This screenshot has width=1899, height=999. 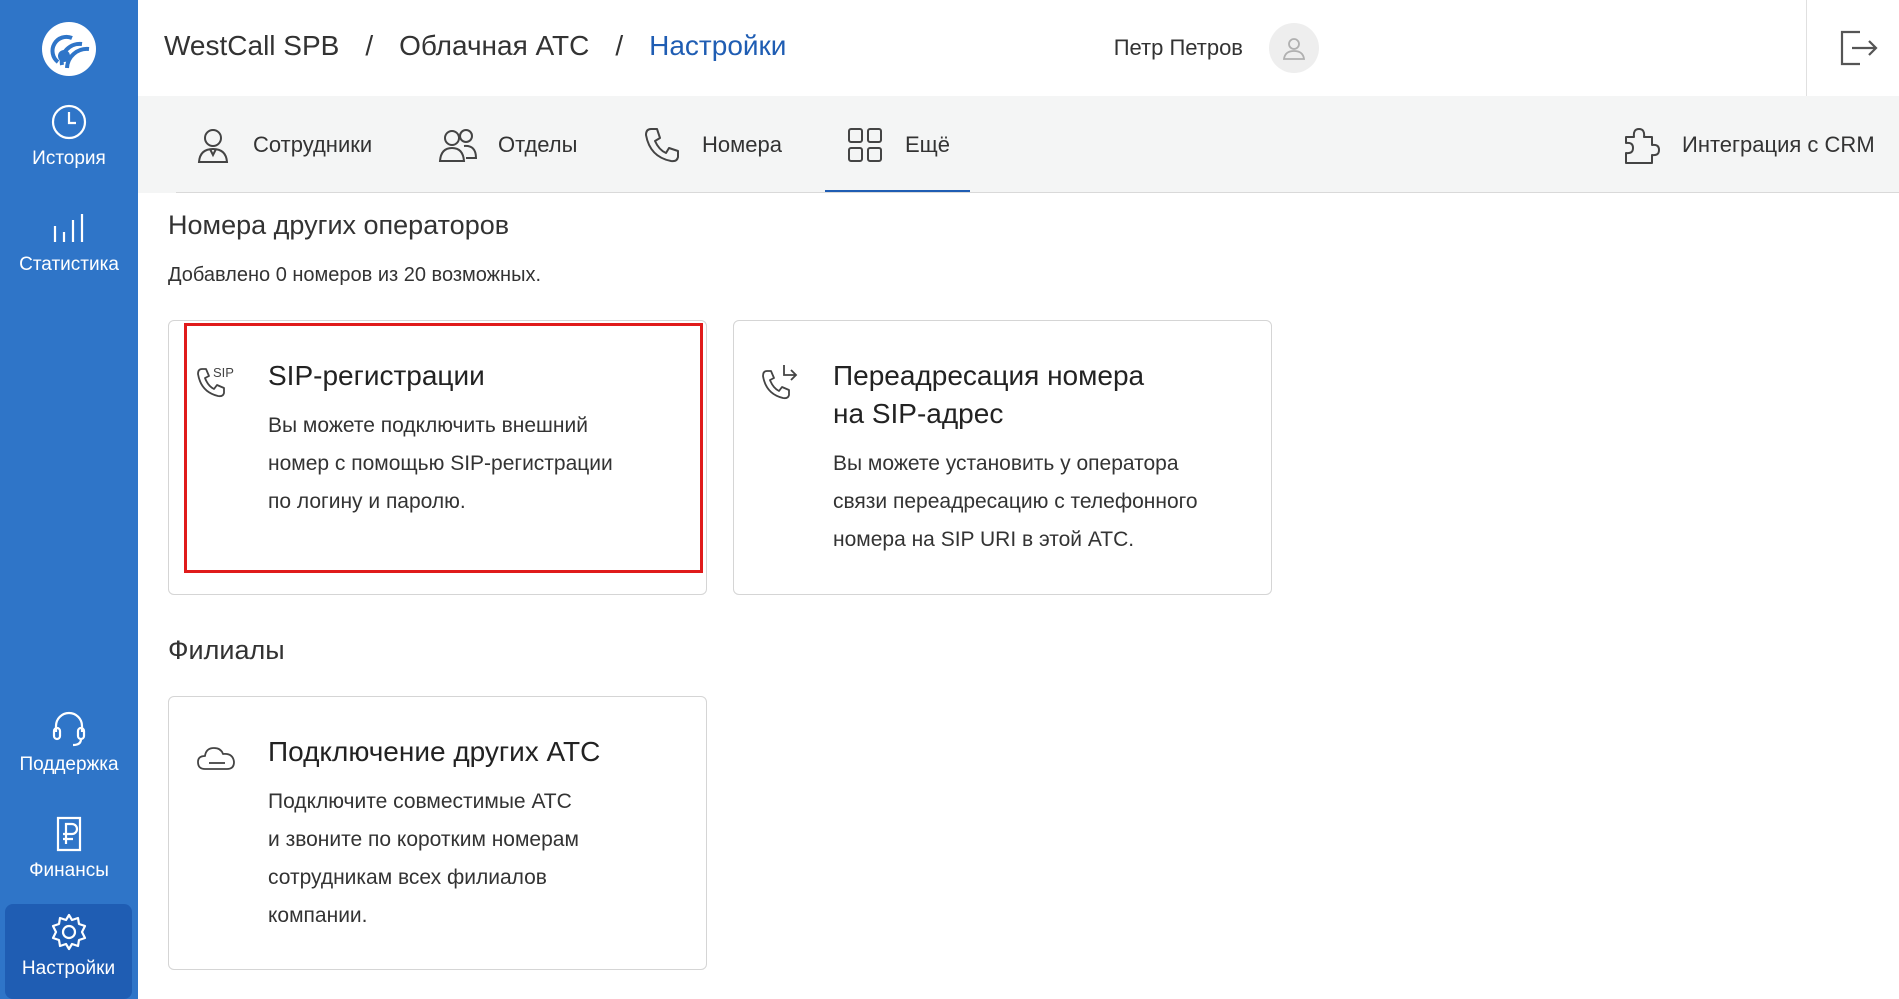 I want to click on cloud-icon, so click(x=216, y=758).